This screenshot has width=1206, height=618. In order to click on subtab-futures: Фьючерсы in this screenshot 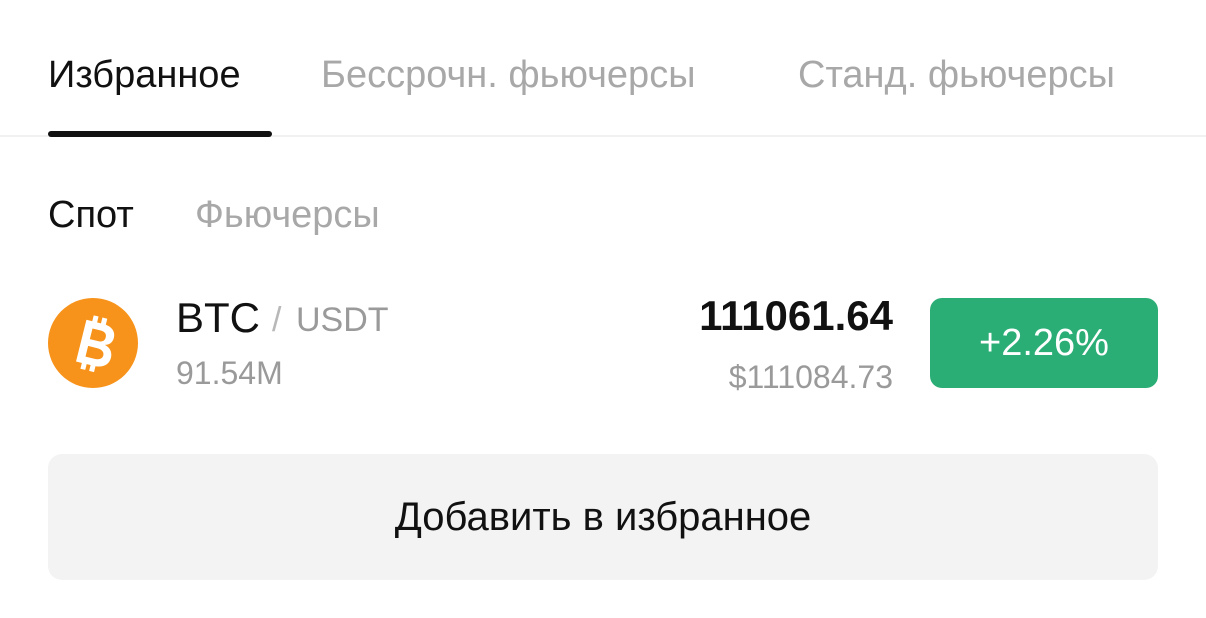, I will do `click(287, 215)`.